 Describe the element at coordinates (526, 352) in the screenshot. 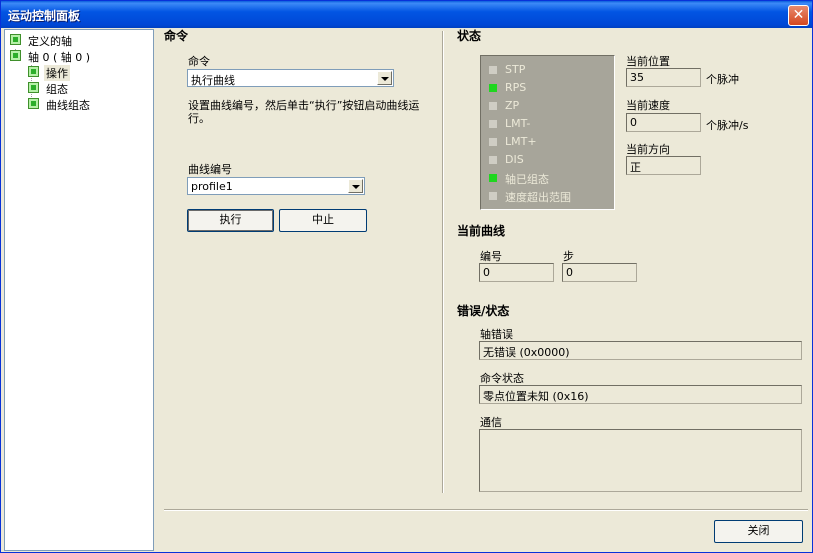

I see `axis-error-value: 无错误 (0x0000)` at that location.